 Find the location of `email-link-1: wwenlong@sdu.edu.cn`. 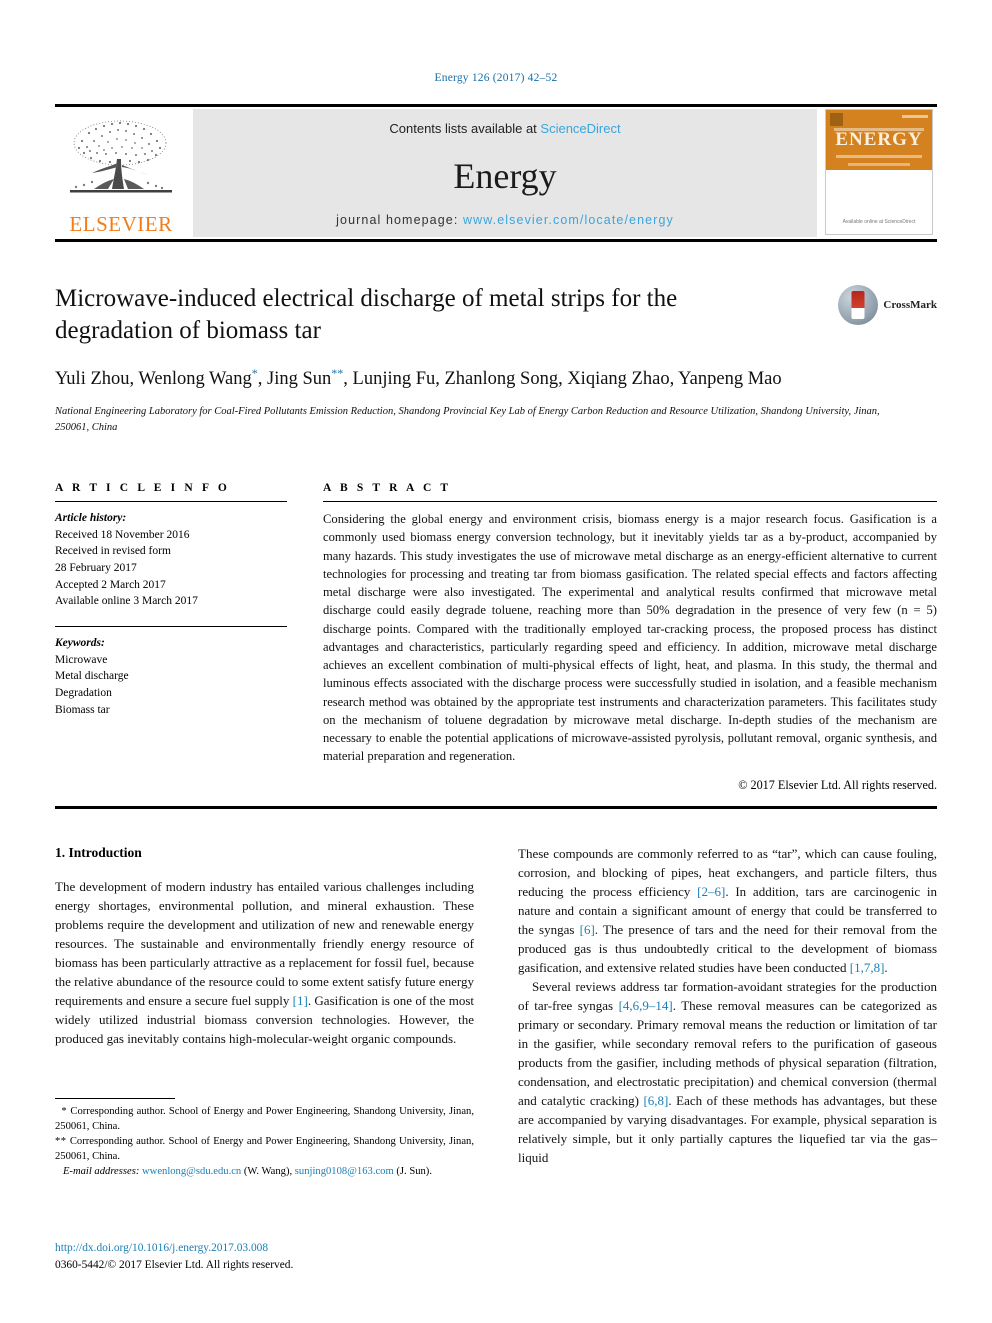

email-link-1: wwenlong@sdu.edu.cn is located at coordinates (191, 1171).